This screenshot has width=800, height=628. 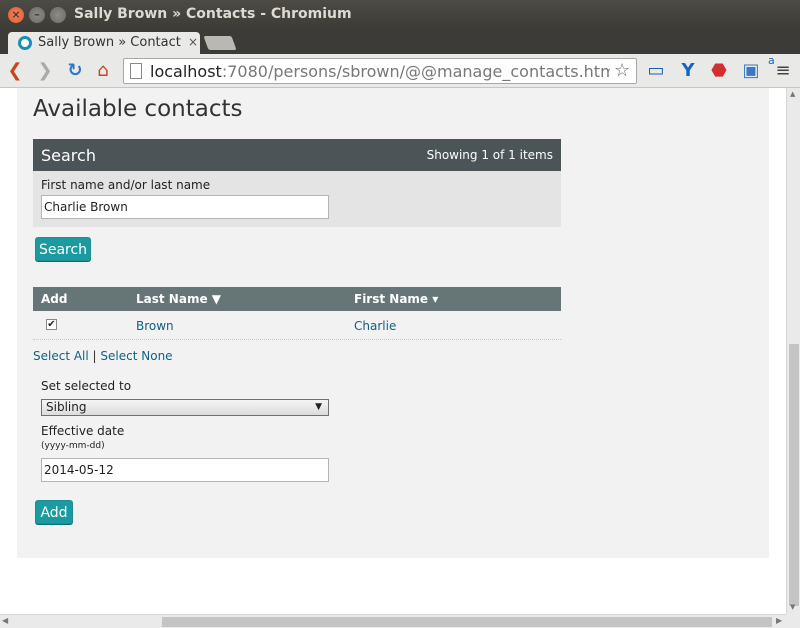 What do you see at coordinates (109, 42) in the screenshot?
I see `tab-title: Sally Brown » Contact` at bounding box center [109, 42].